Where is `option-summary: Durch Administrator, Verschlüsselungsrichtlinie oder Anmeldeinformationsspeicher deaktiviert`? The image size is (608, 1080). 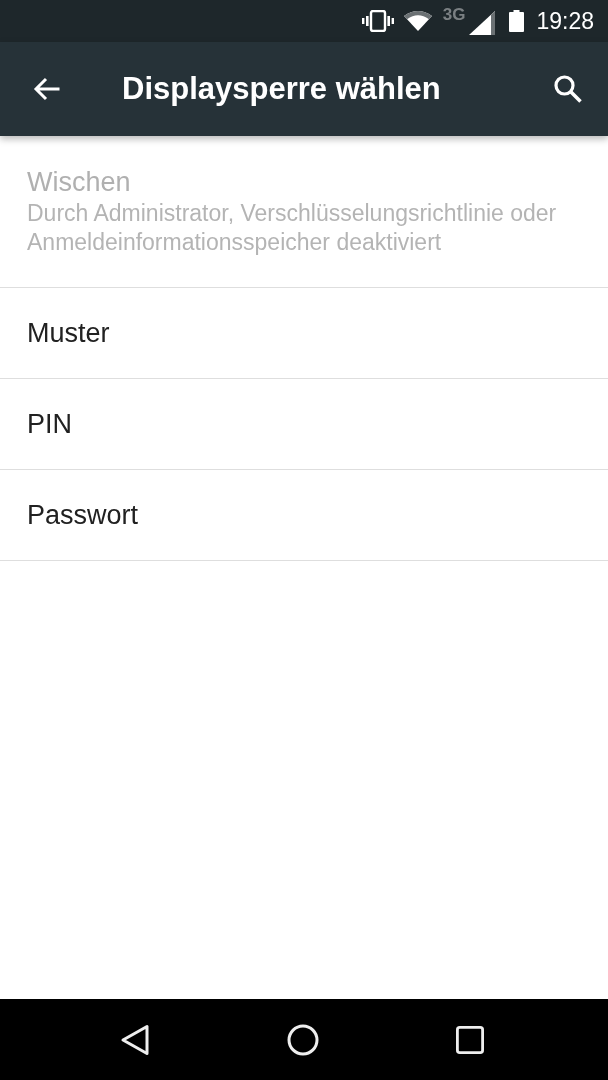 option-summary: Durch Administrator, Verschlüsselungsrichtlinie oder Anmeldeinformationsspeicher deaktiviert is located at coordinates (292, 228).